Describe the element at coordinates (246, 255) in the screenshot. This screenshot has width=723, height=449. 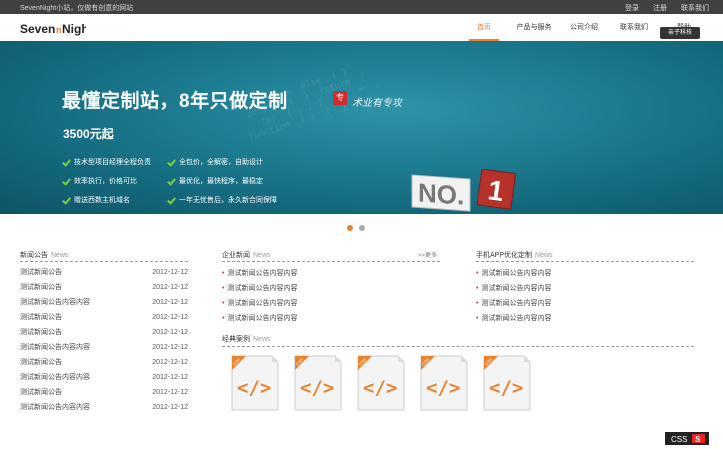
I see `company-news-heading: 企业新闻 News` at that location.